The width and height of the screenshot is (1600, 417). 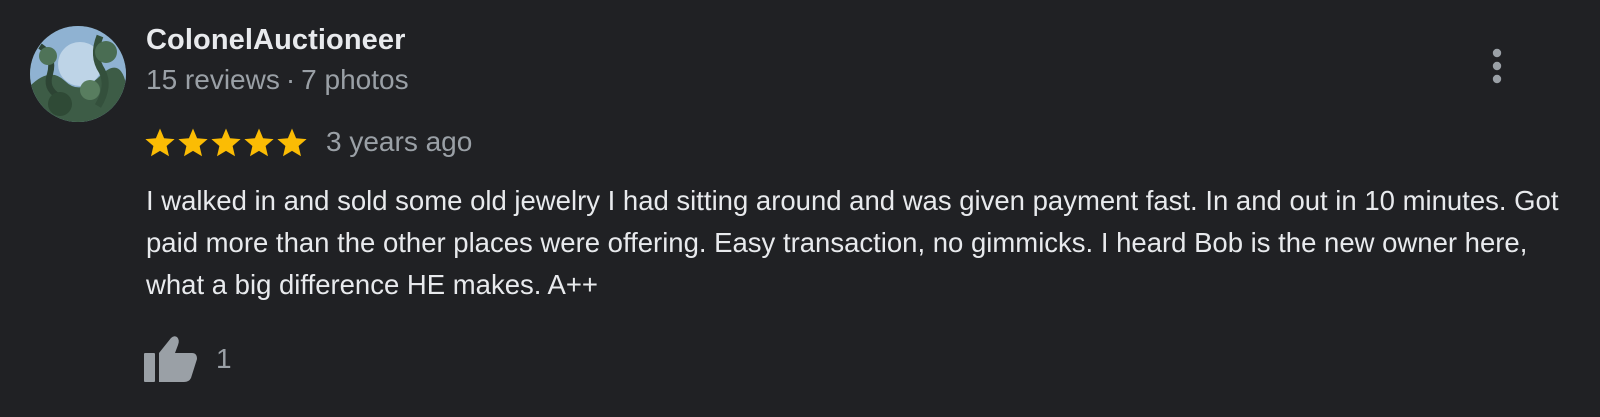 I want to click on like-button: 1, so click(x=188, y=359).